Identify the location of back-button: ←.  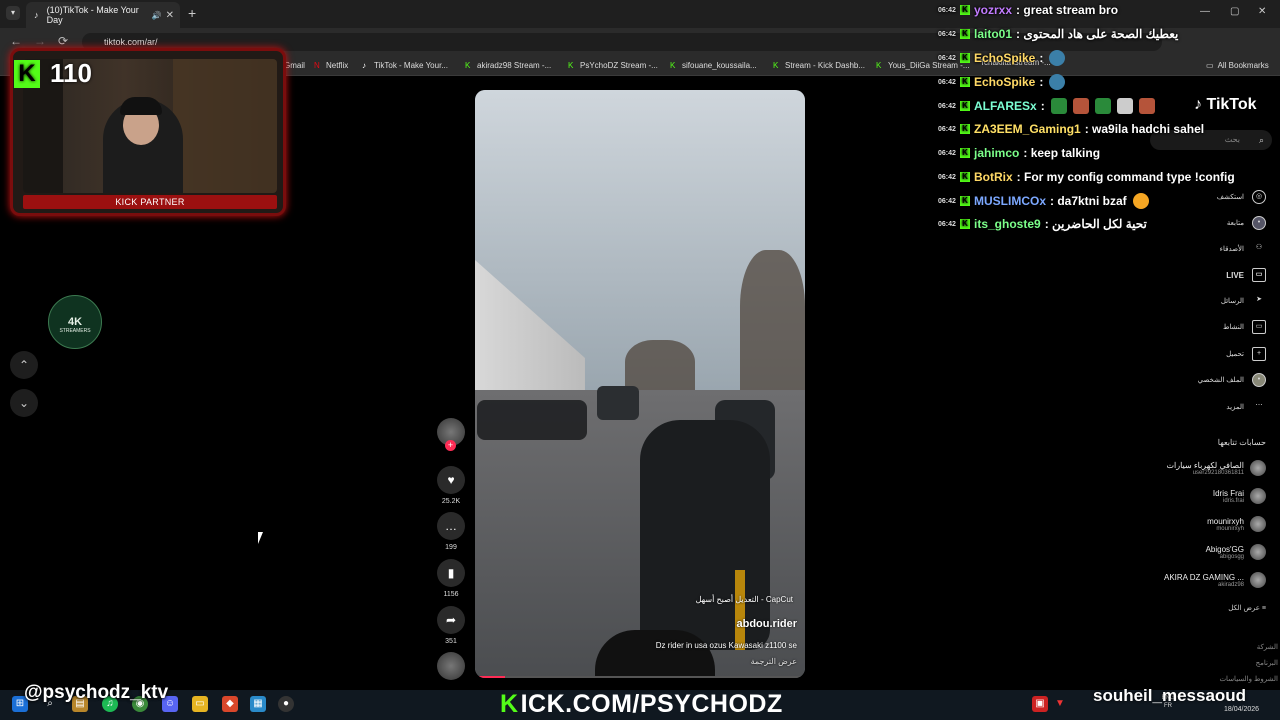
(16, 41).